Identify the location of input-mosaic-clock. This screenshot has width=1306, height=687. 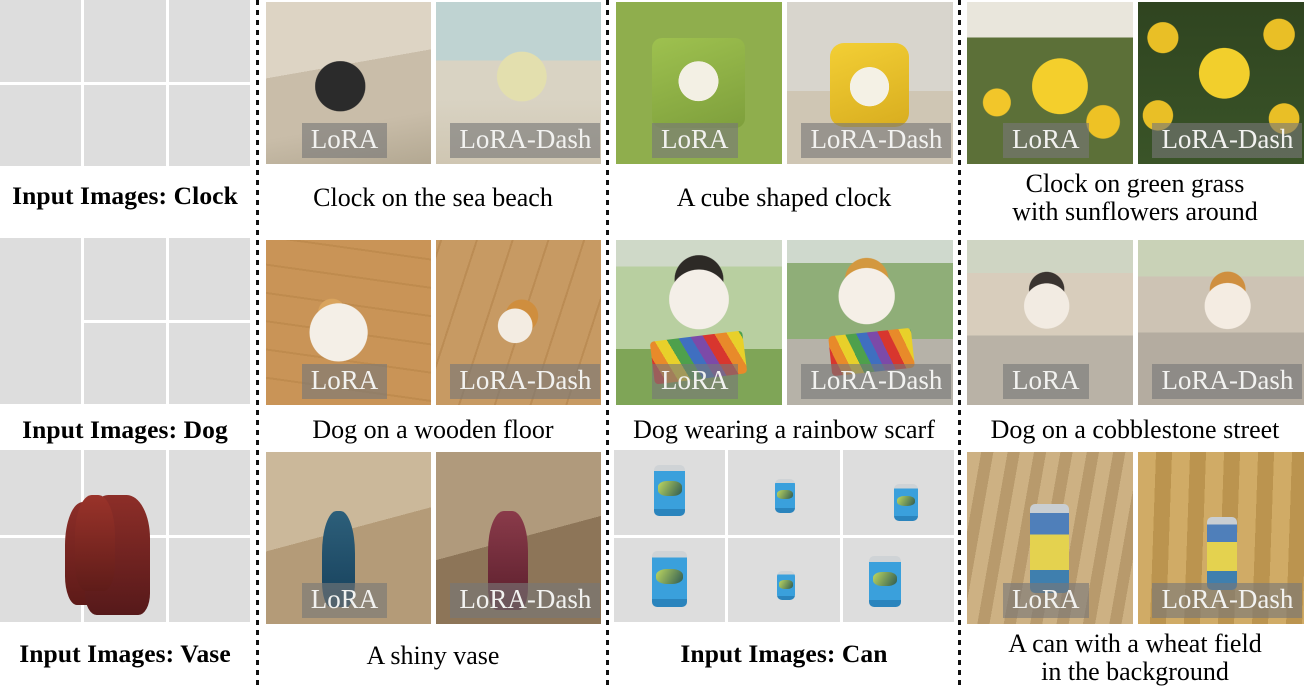
(125, 83).